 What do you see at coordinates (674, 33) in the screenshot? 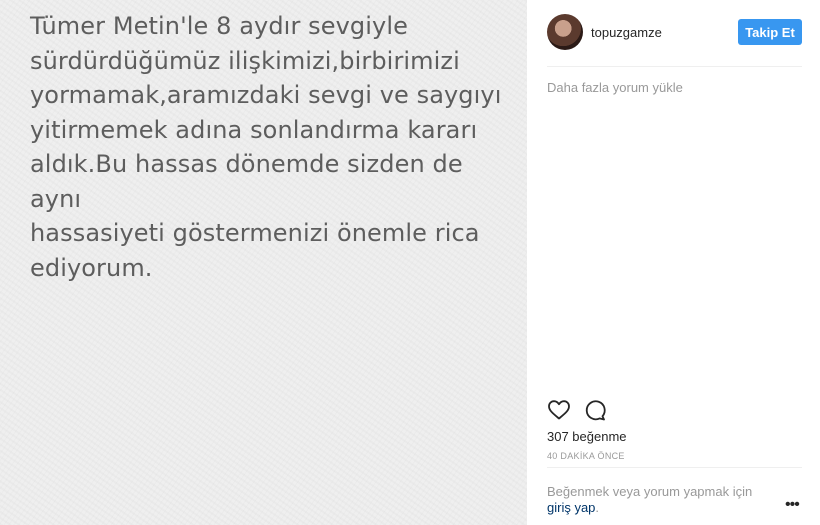
I see `post-header: topuzgamze Takip Et` at bounding box center [674, 33].